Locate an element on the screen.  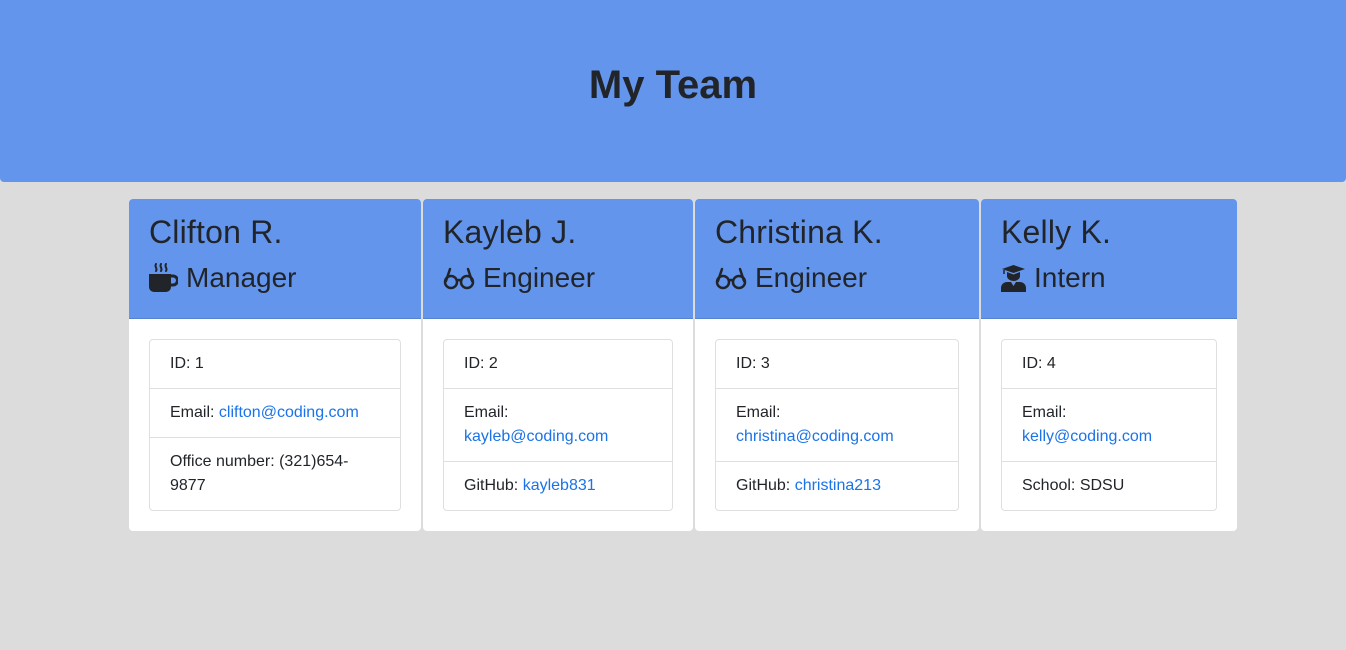
office-number-item: Office number: (321)654- 9877 is located at coordinates (275, 474).